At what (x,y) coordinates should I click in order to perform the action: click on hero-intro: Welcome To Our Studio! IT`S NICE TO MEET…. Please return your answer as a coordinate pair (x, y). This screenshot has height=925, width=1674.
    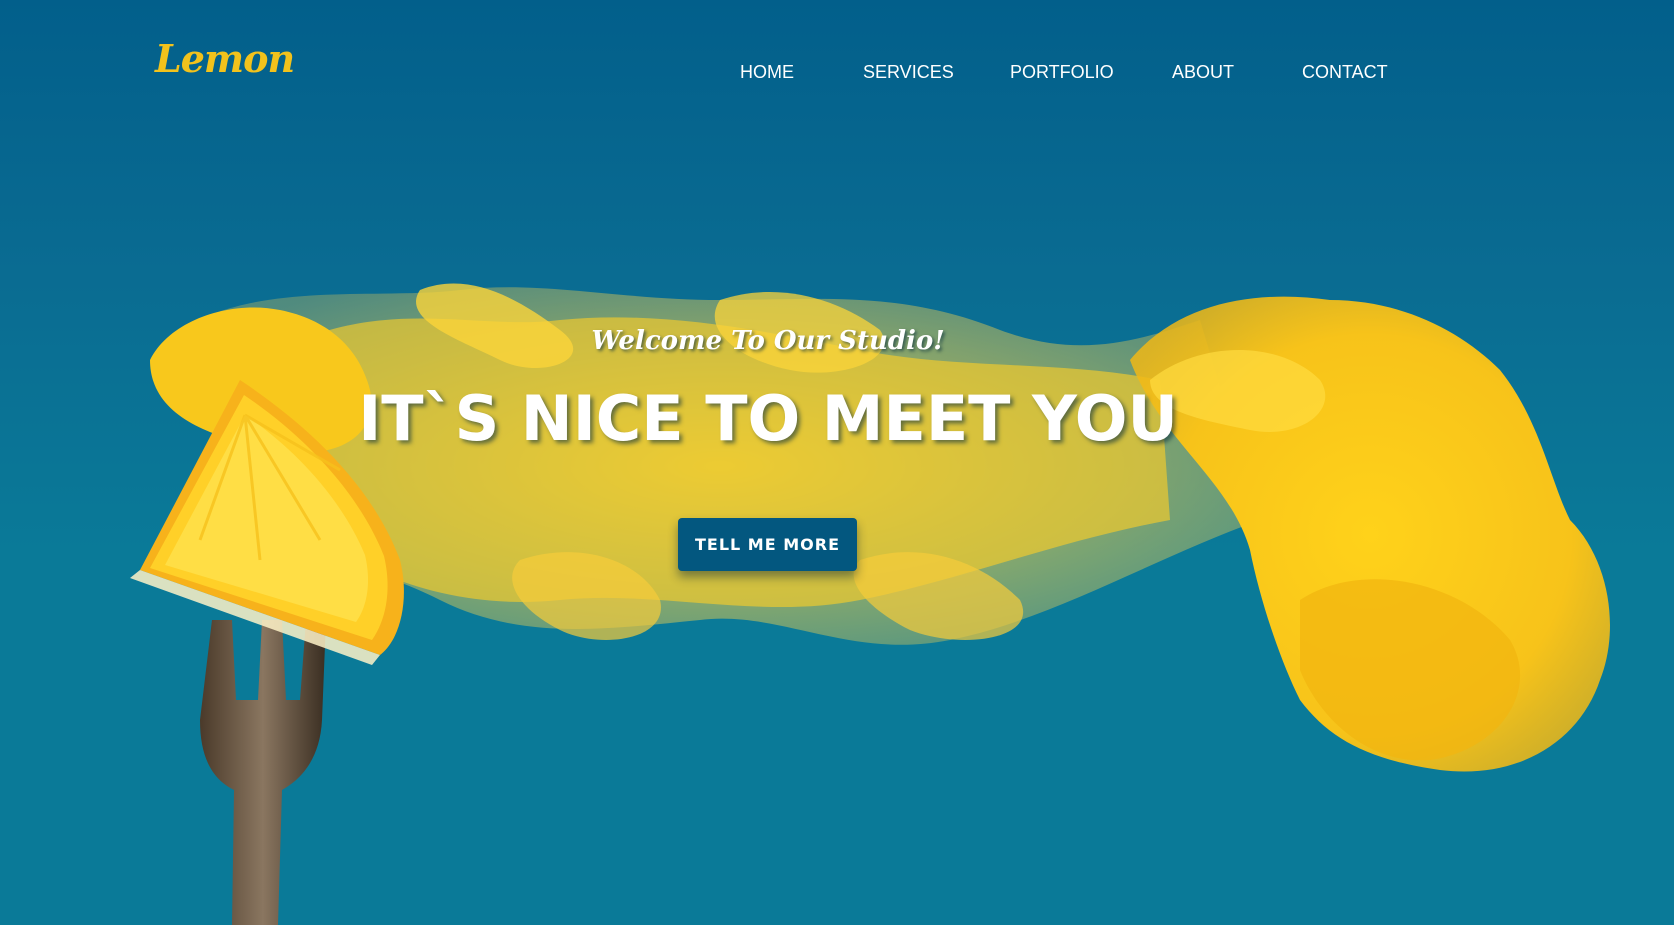
    Looking at the image, I should click on (768, 390).